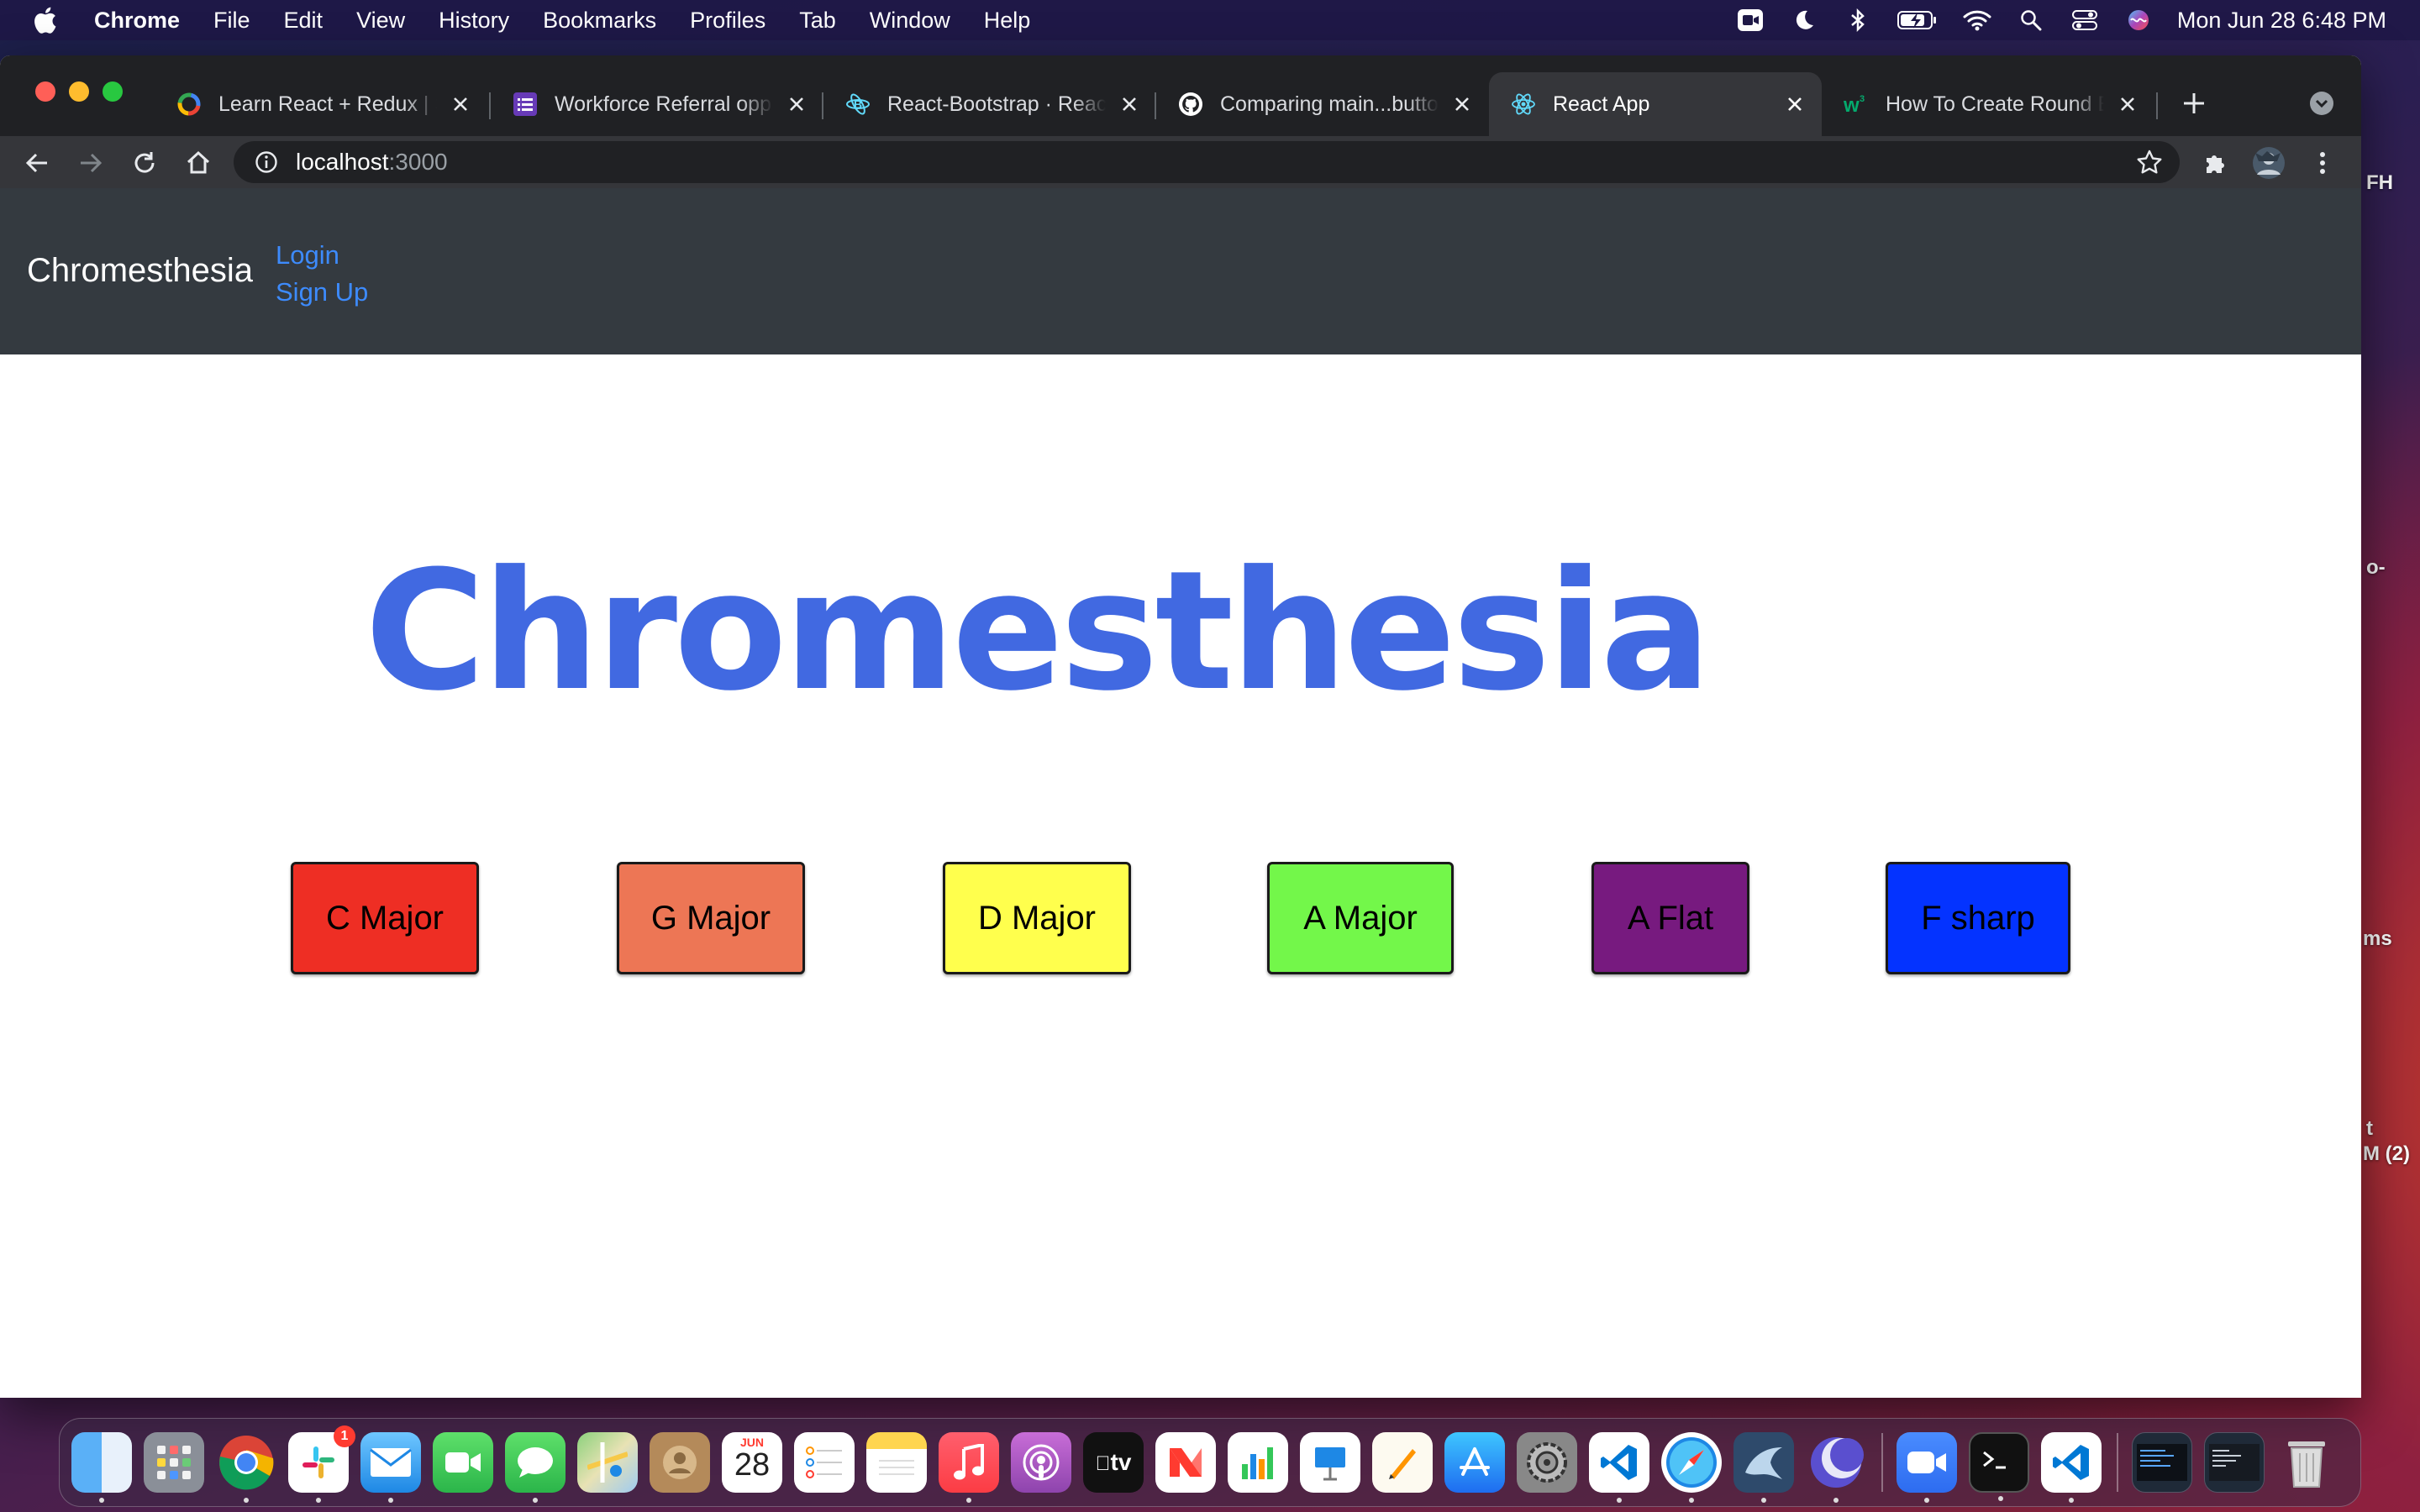 This screenshot has width=2420, height=1512. I want to click on c-major-button: C Major, so click(385, 918).